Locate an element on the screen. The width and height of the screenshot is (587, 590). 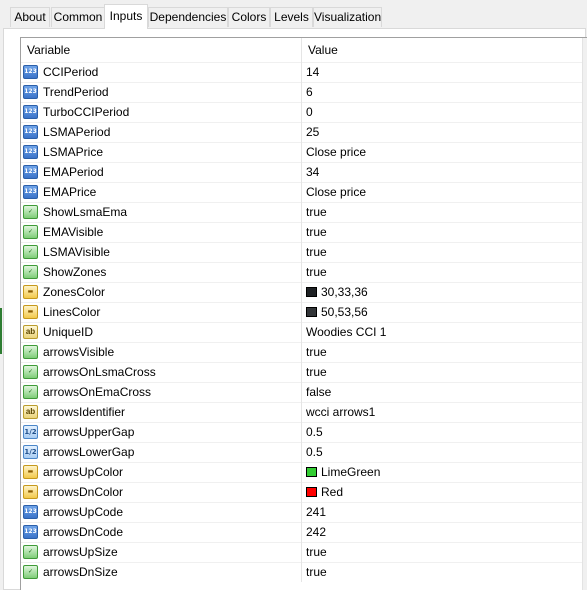
table-row: ✓ ShowLsmaEma true is located at coordinates (302, 212).